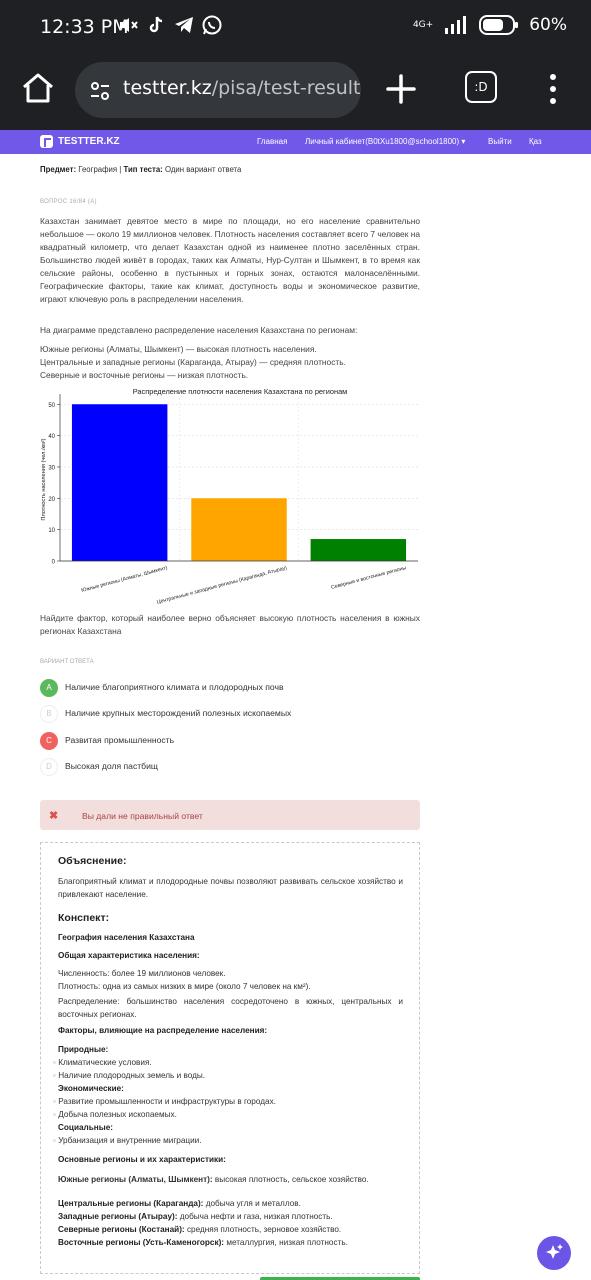 The image size is (591, 1280). Describe the element at coordinates (500, 141) in the screenshot. I see `nav-logout-link: Выйти` at that location.